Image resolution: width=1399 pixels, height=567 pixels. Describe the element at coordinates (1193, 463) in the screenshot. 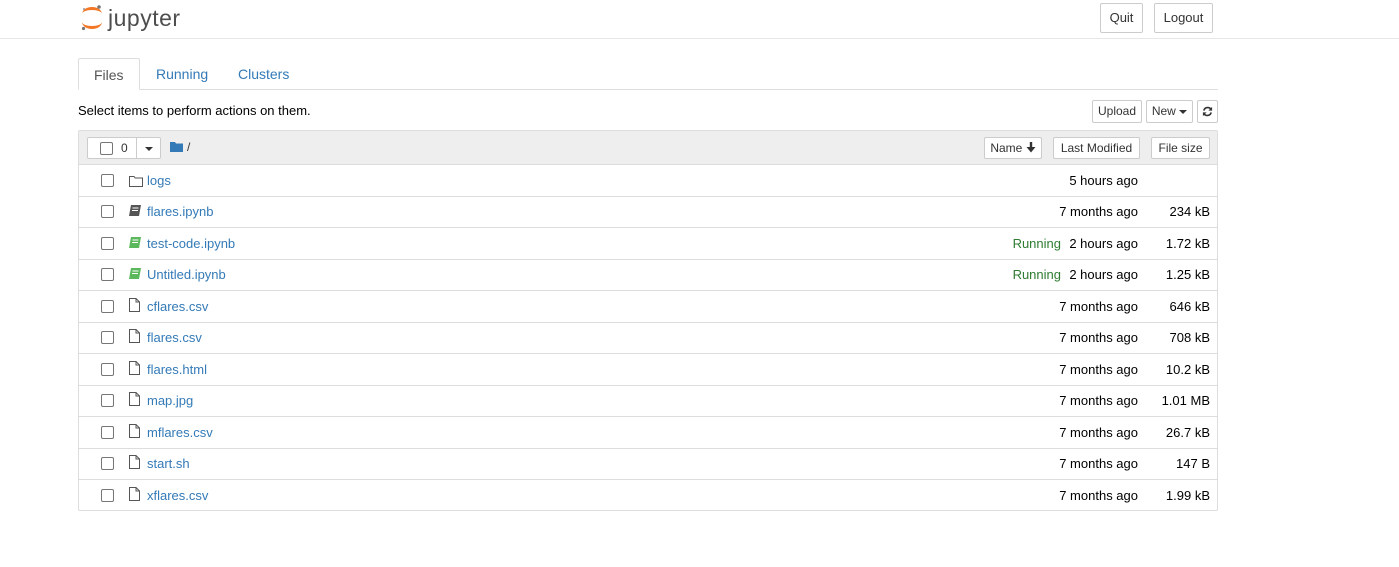

I see `item-size: 147 B` at that location.